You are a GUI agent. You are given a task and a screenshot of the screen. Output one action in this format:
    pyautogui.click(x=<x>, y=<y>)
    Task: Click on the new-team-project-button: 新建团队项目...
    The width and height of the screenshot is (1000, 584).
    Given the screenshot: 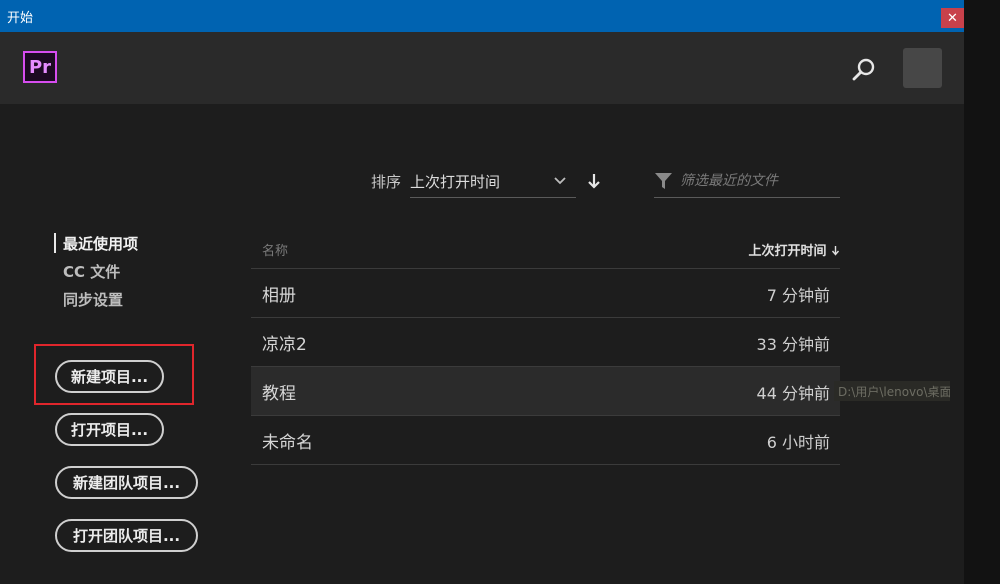 What is the action you would take?
    pyautogui.click(x=126, y=482)
    